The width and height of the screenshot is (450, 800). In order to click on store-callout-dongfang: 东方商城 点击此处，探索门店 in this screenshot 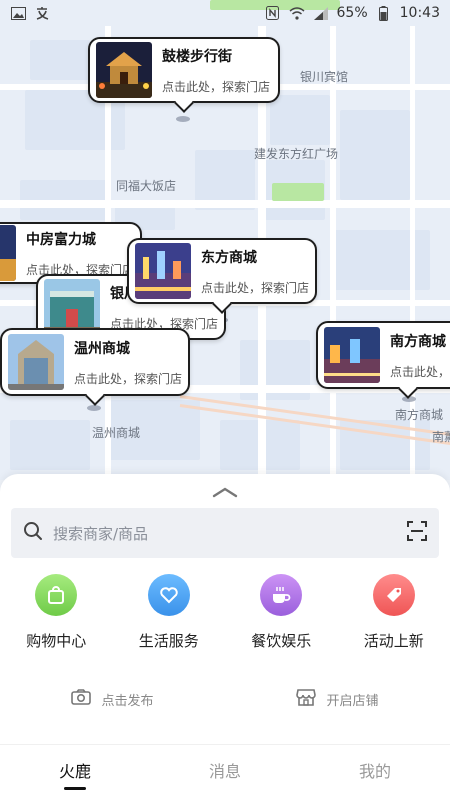, I will do `click(222, 276)`.